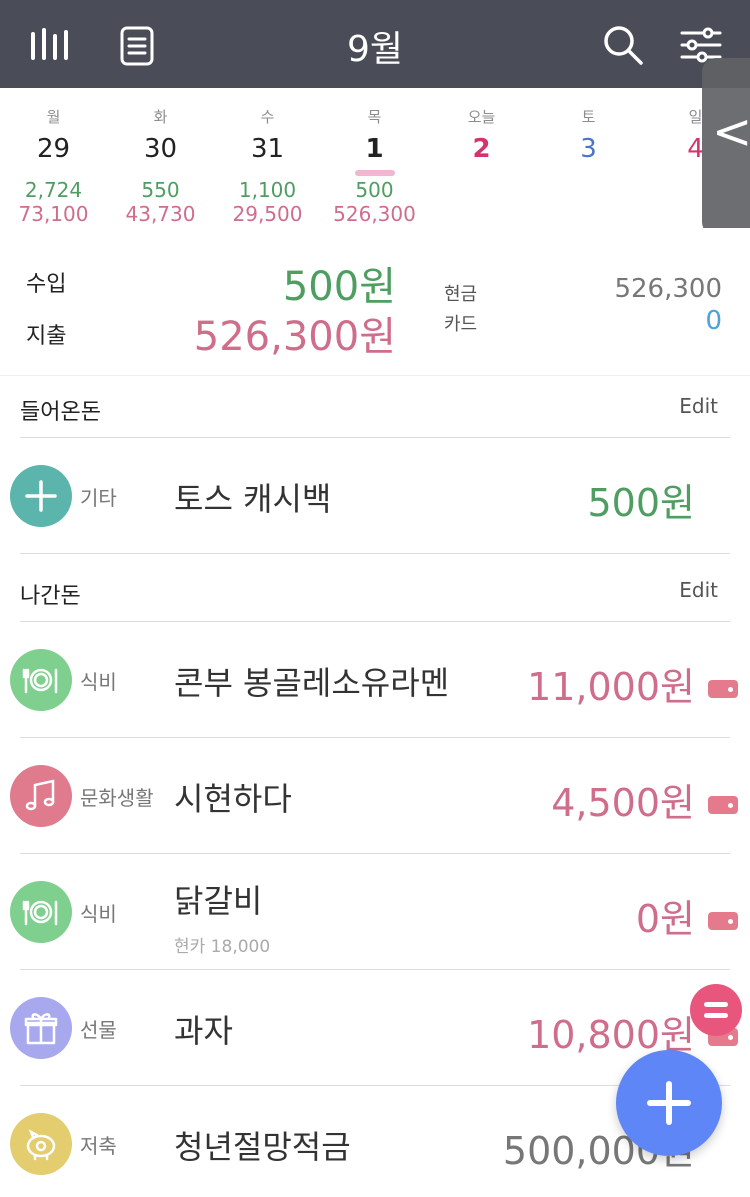  I want to click on top-bar: 9월, so click(375, 44).